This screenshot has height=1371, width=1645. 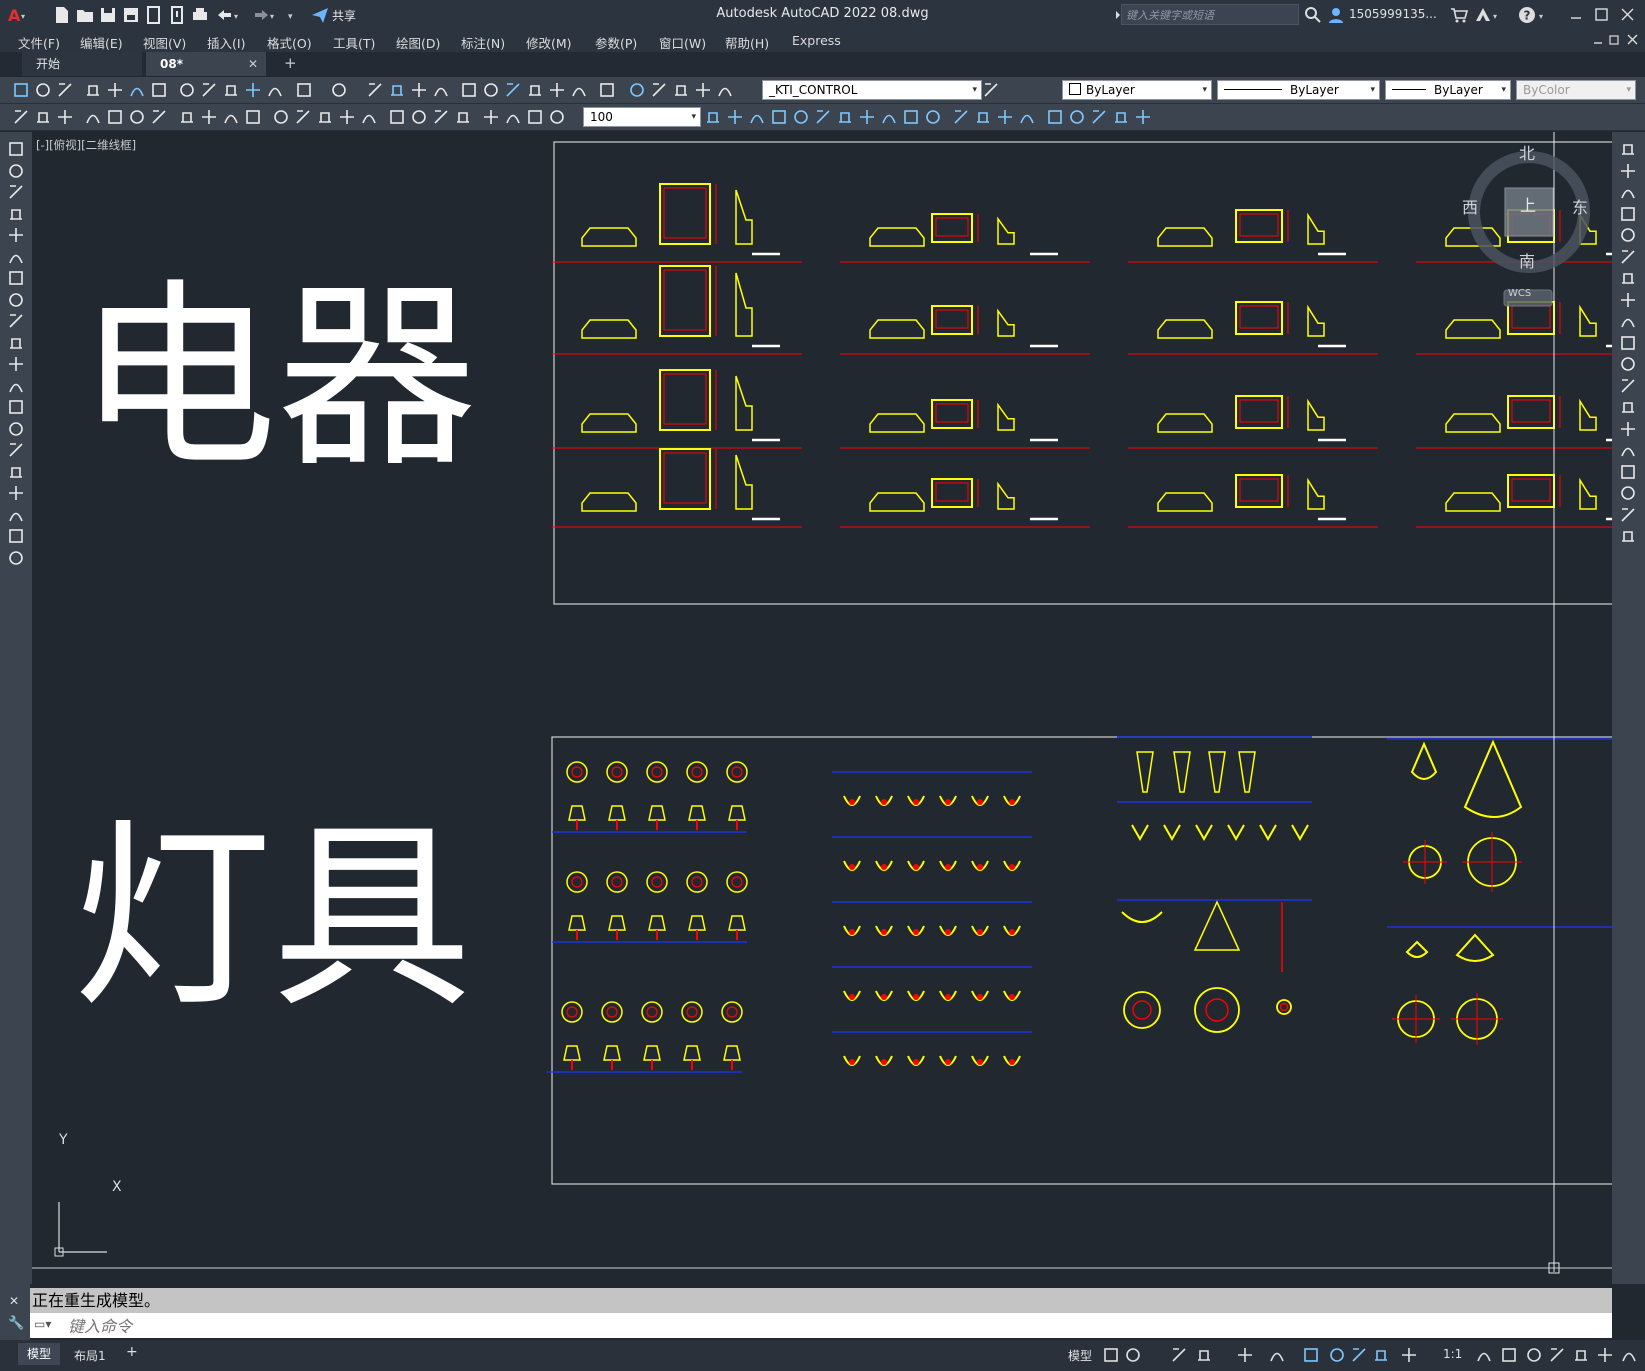 What do you see at coordinates (15, 1312) in the screenshot?
I see `command-handle: ✕ 🔧` at bounding box center [15, 1312].